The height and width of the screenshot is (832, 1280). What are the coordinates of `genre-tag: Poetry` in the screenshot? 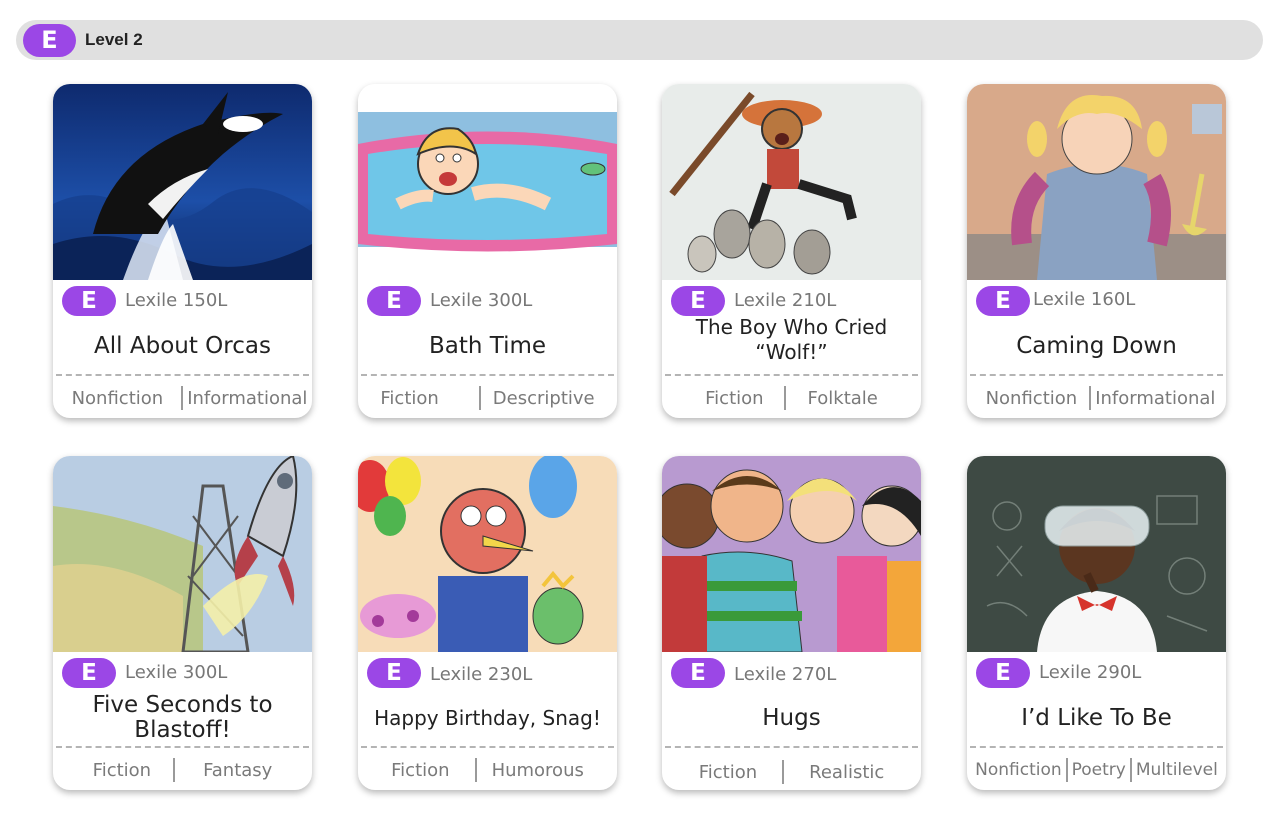 It's located at (1098, 770).